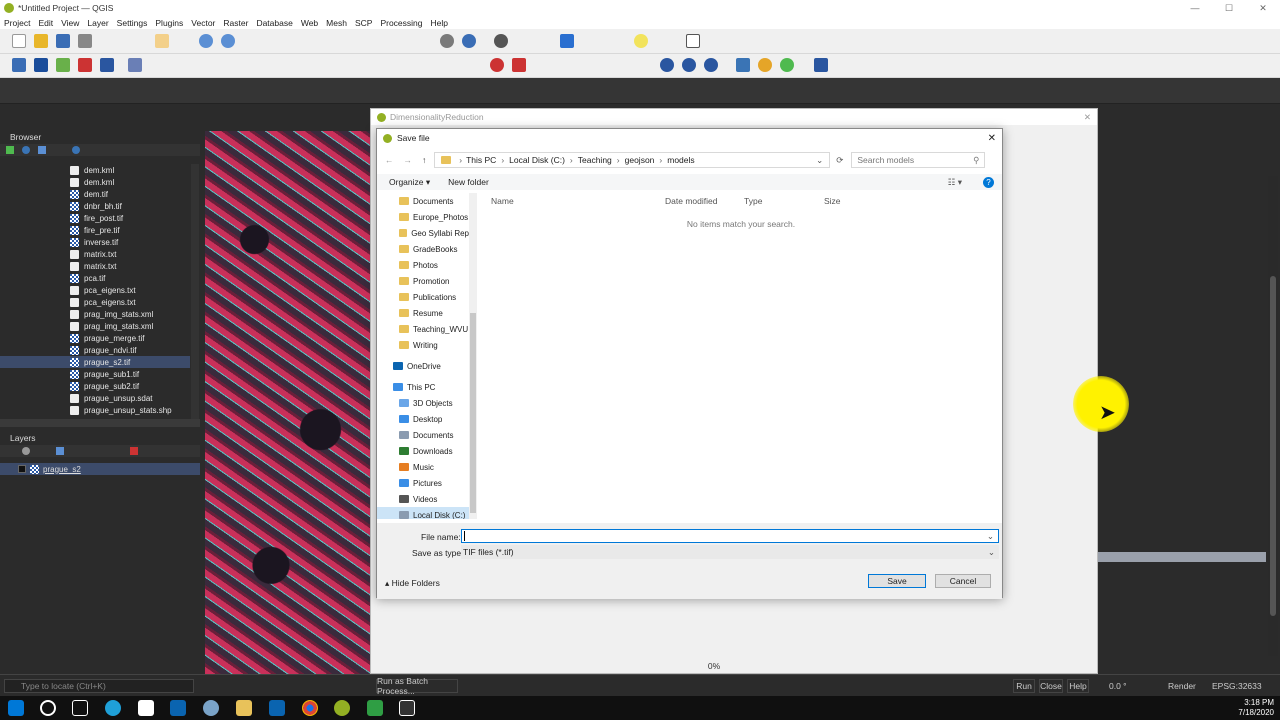  Describe the element at coordinates (407, 708) in the screenshot. I see `app-icon` at that location.